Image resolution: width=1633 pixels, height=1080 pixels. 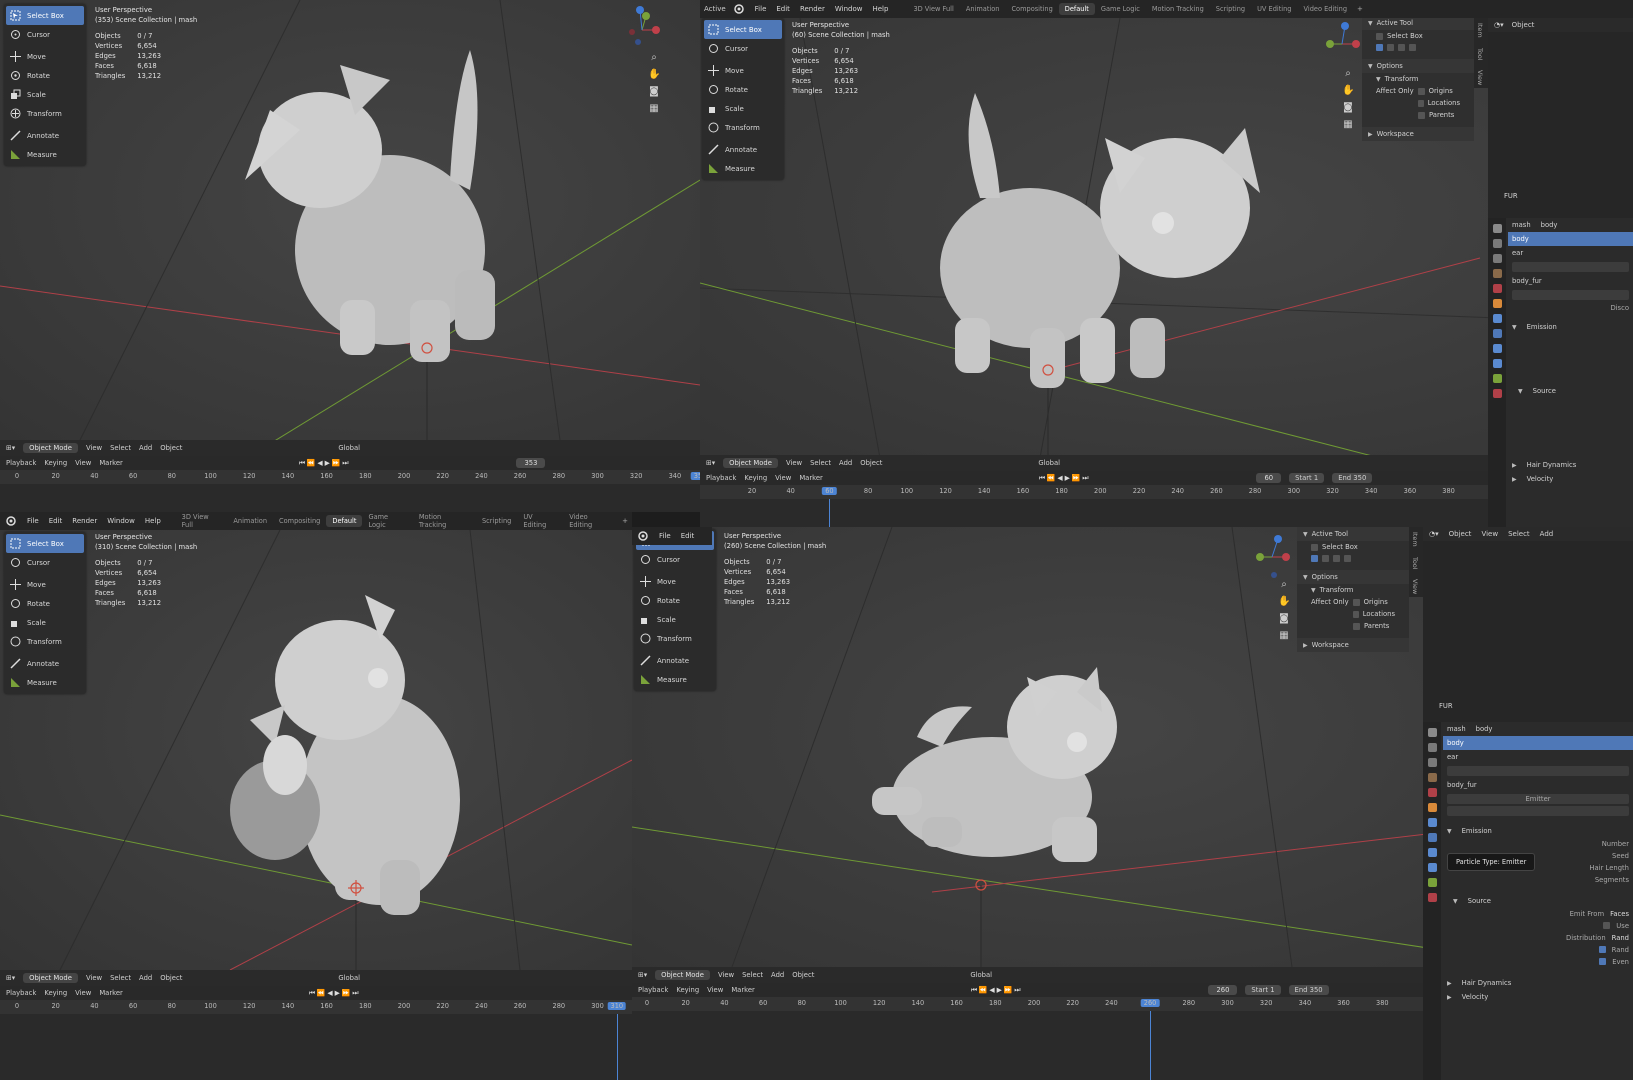 I want to click on scene-props-icon, so click(x=1432, y=777).